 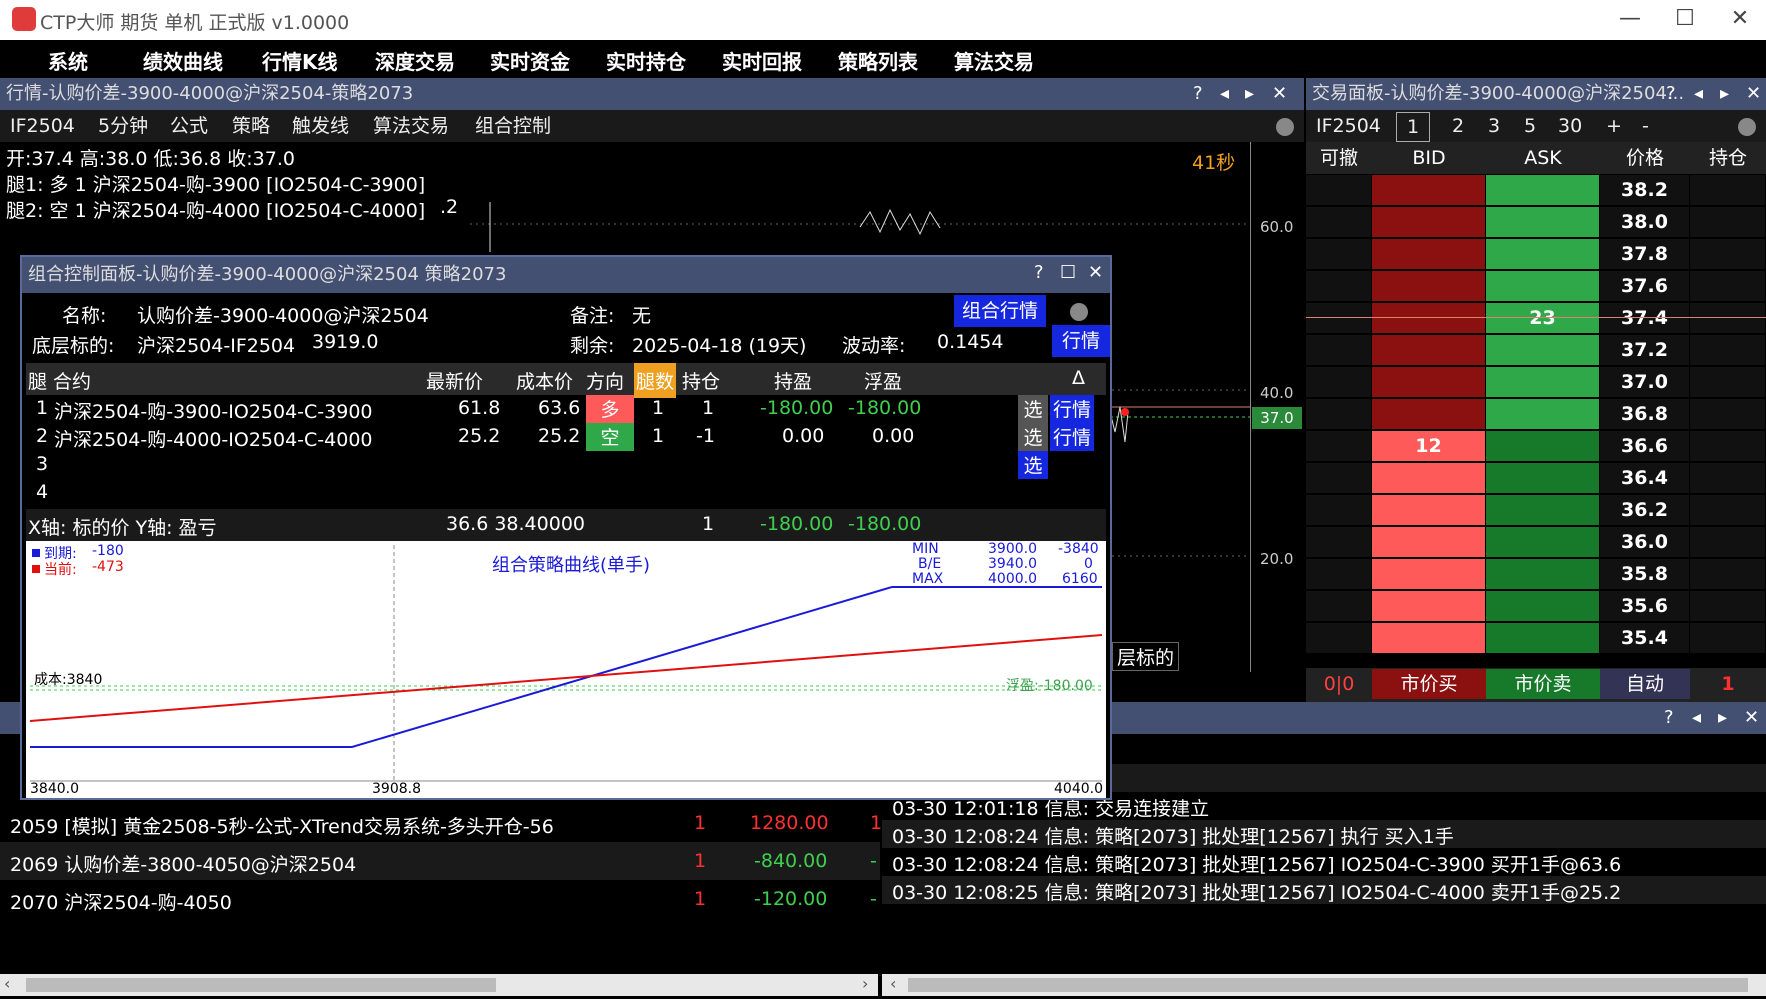 I want to click on underlying-tag: 层标的, so click(x=1146, y=656).